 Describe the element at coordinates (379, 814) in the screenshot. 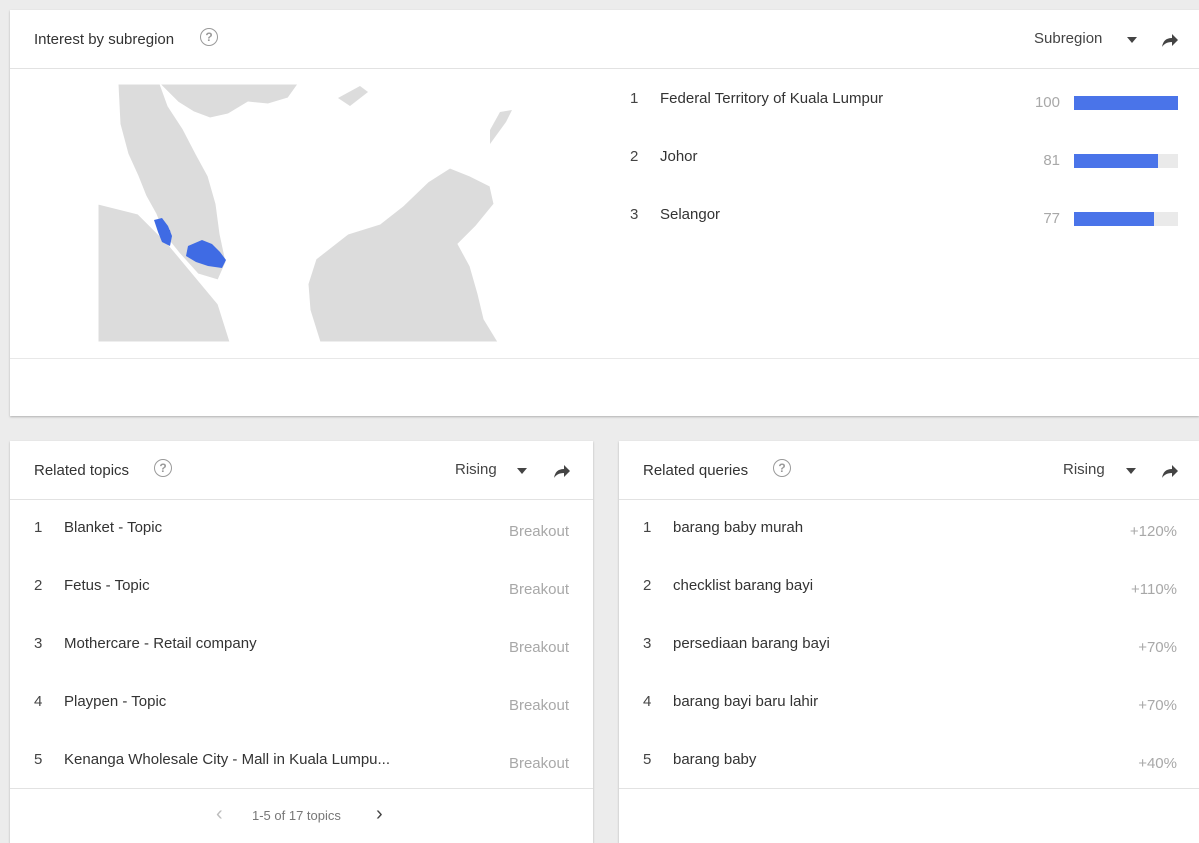

I see `next-page-button: ›` at that location.